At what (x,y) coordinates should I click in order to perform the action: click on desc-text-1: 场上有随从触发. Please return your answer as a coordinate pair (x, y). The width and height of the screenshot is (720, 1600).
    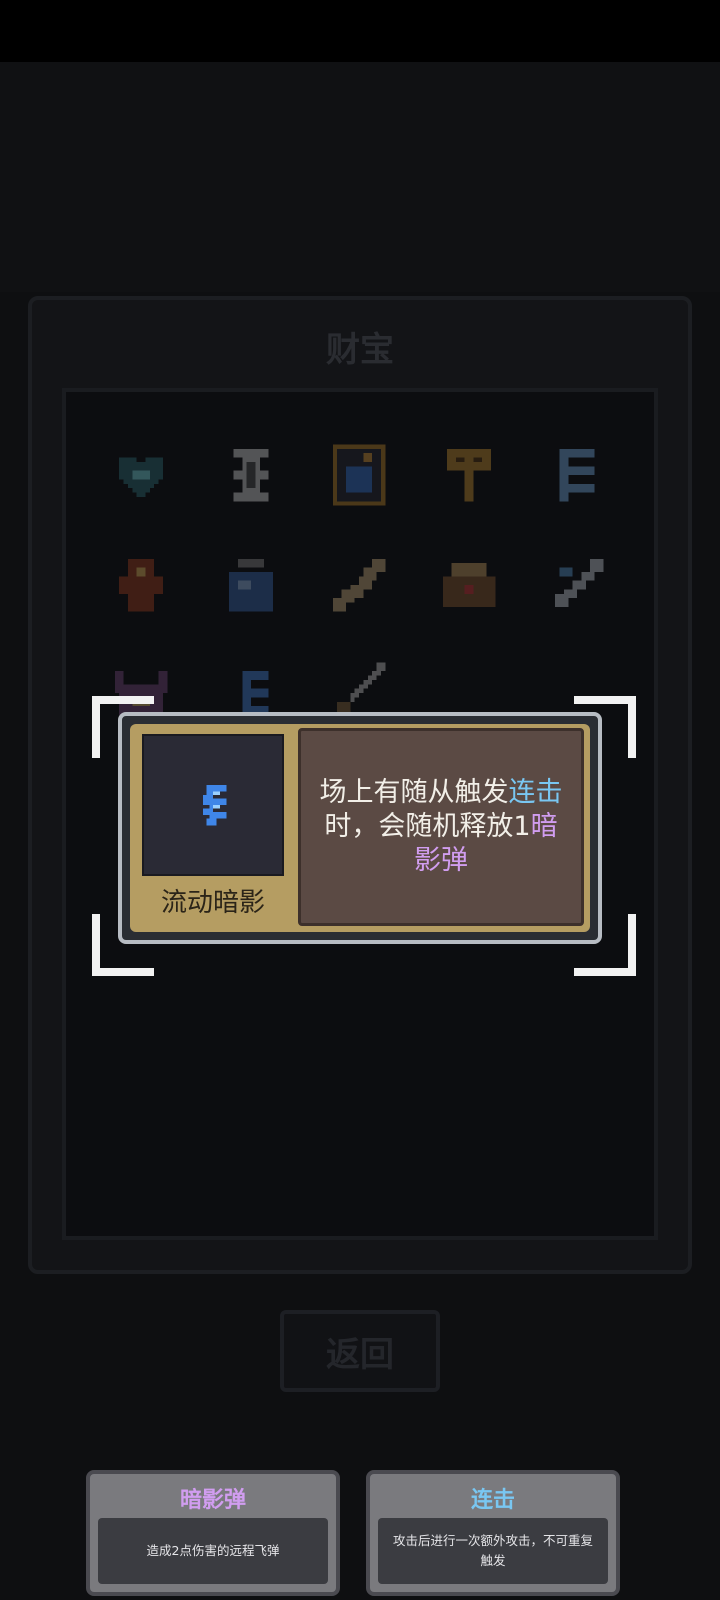
    Looking at the image, I should click on (414, 792).